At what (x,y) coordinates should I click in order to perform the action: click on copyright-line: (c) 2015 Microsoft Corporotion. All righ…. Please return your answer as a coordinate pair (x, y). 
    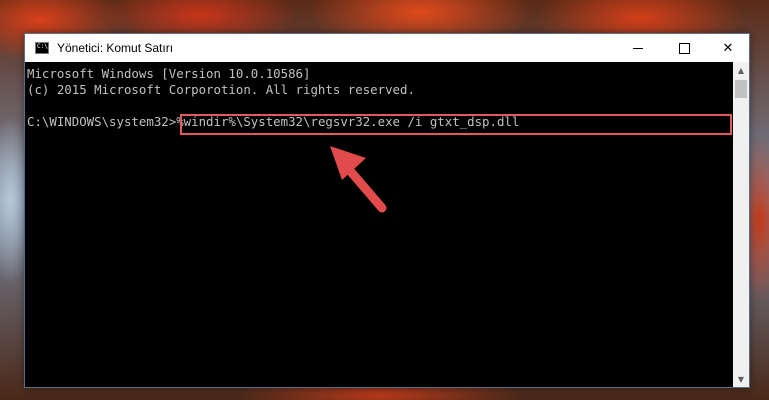
    Looking at the image, I should click on (221, 89).